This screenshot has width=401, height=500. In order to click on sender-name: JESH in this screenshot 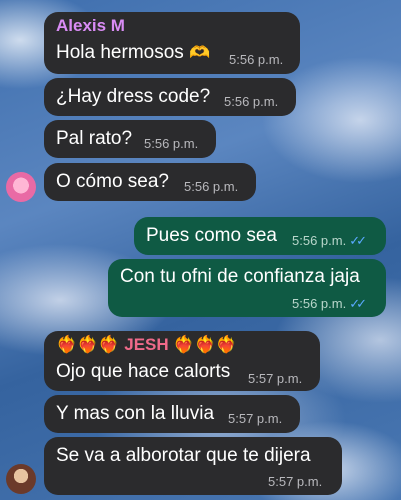, I will do `click(146, 344)`.